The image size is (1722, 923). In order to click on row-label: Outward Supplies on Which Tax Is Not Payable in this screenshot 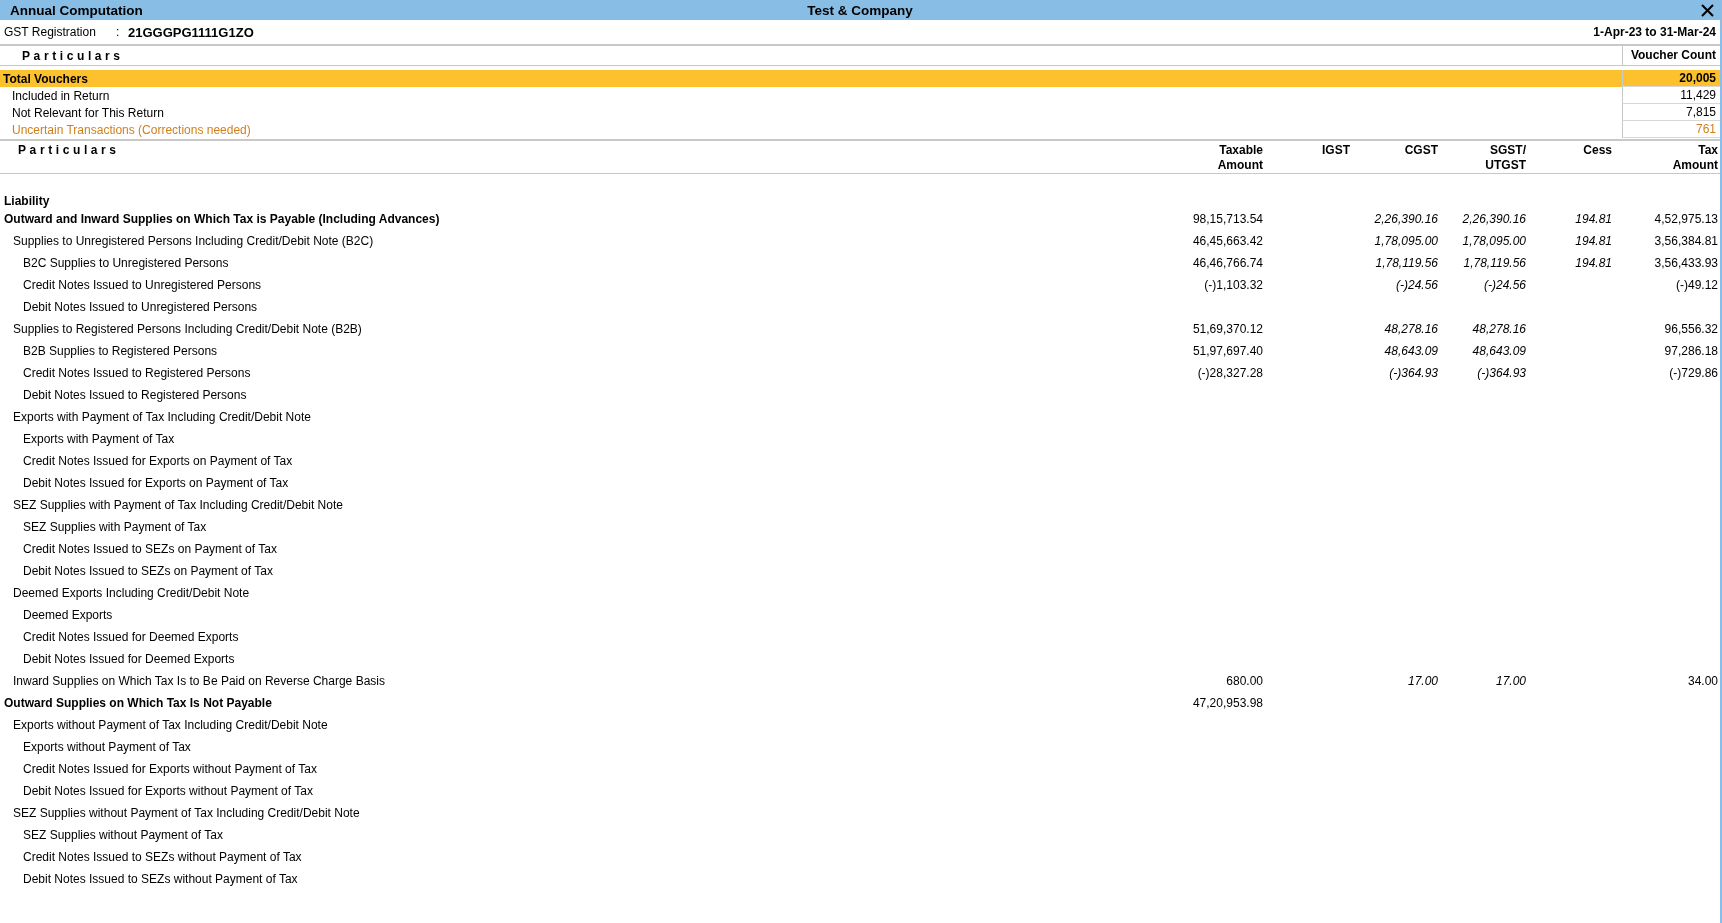, I will do `click(582, 703)`.